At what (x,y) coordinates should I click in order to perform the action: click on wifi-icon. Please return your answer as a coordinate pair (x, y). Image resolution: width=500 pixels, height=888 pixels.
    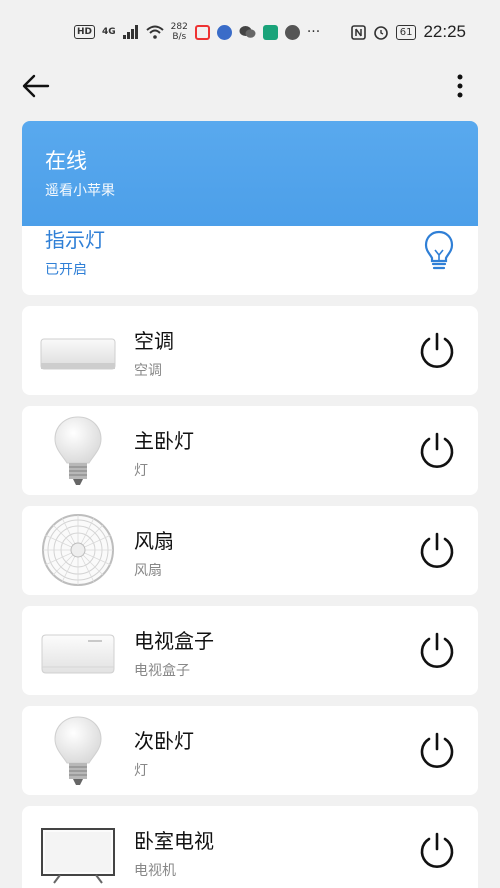
    Looking at the image, I should click on (155, 32).